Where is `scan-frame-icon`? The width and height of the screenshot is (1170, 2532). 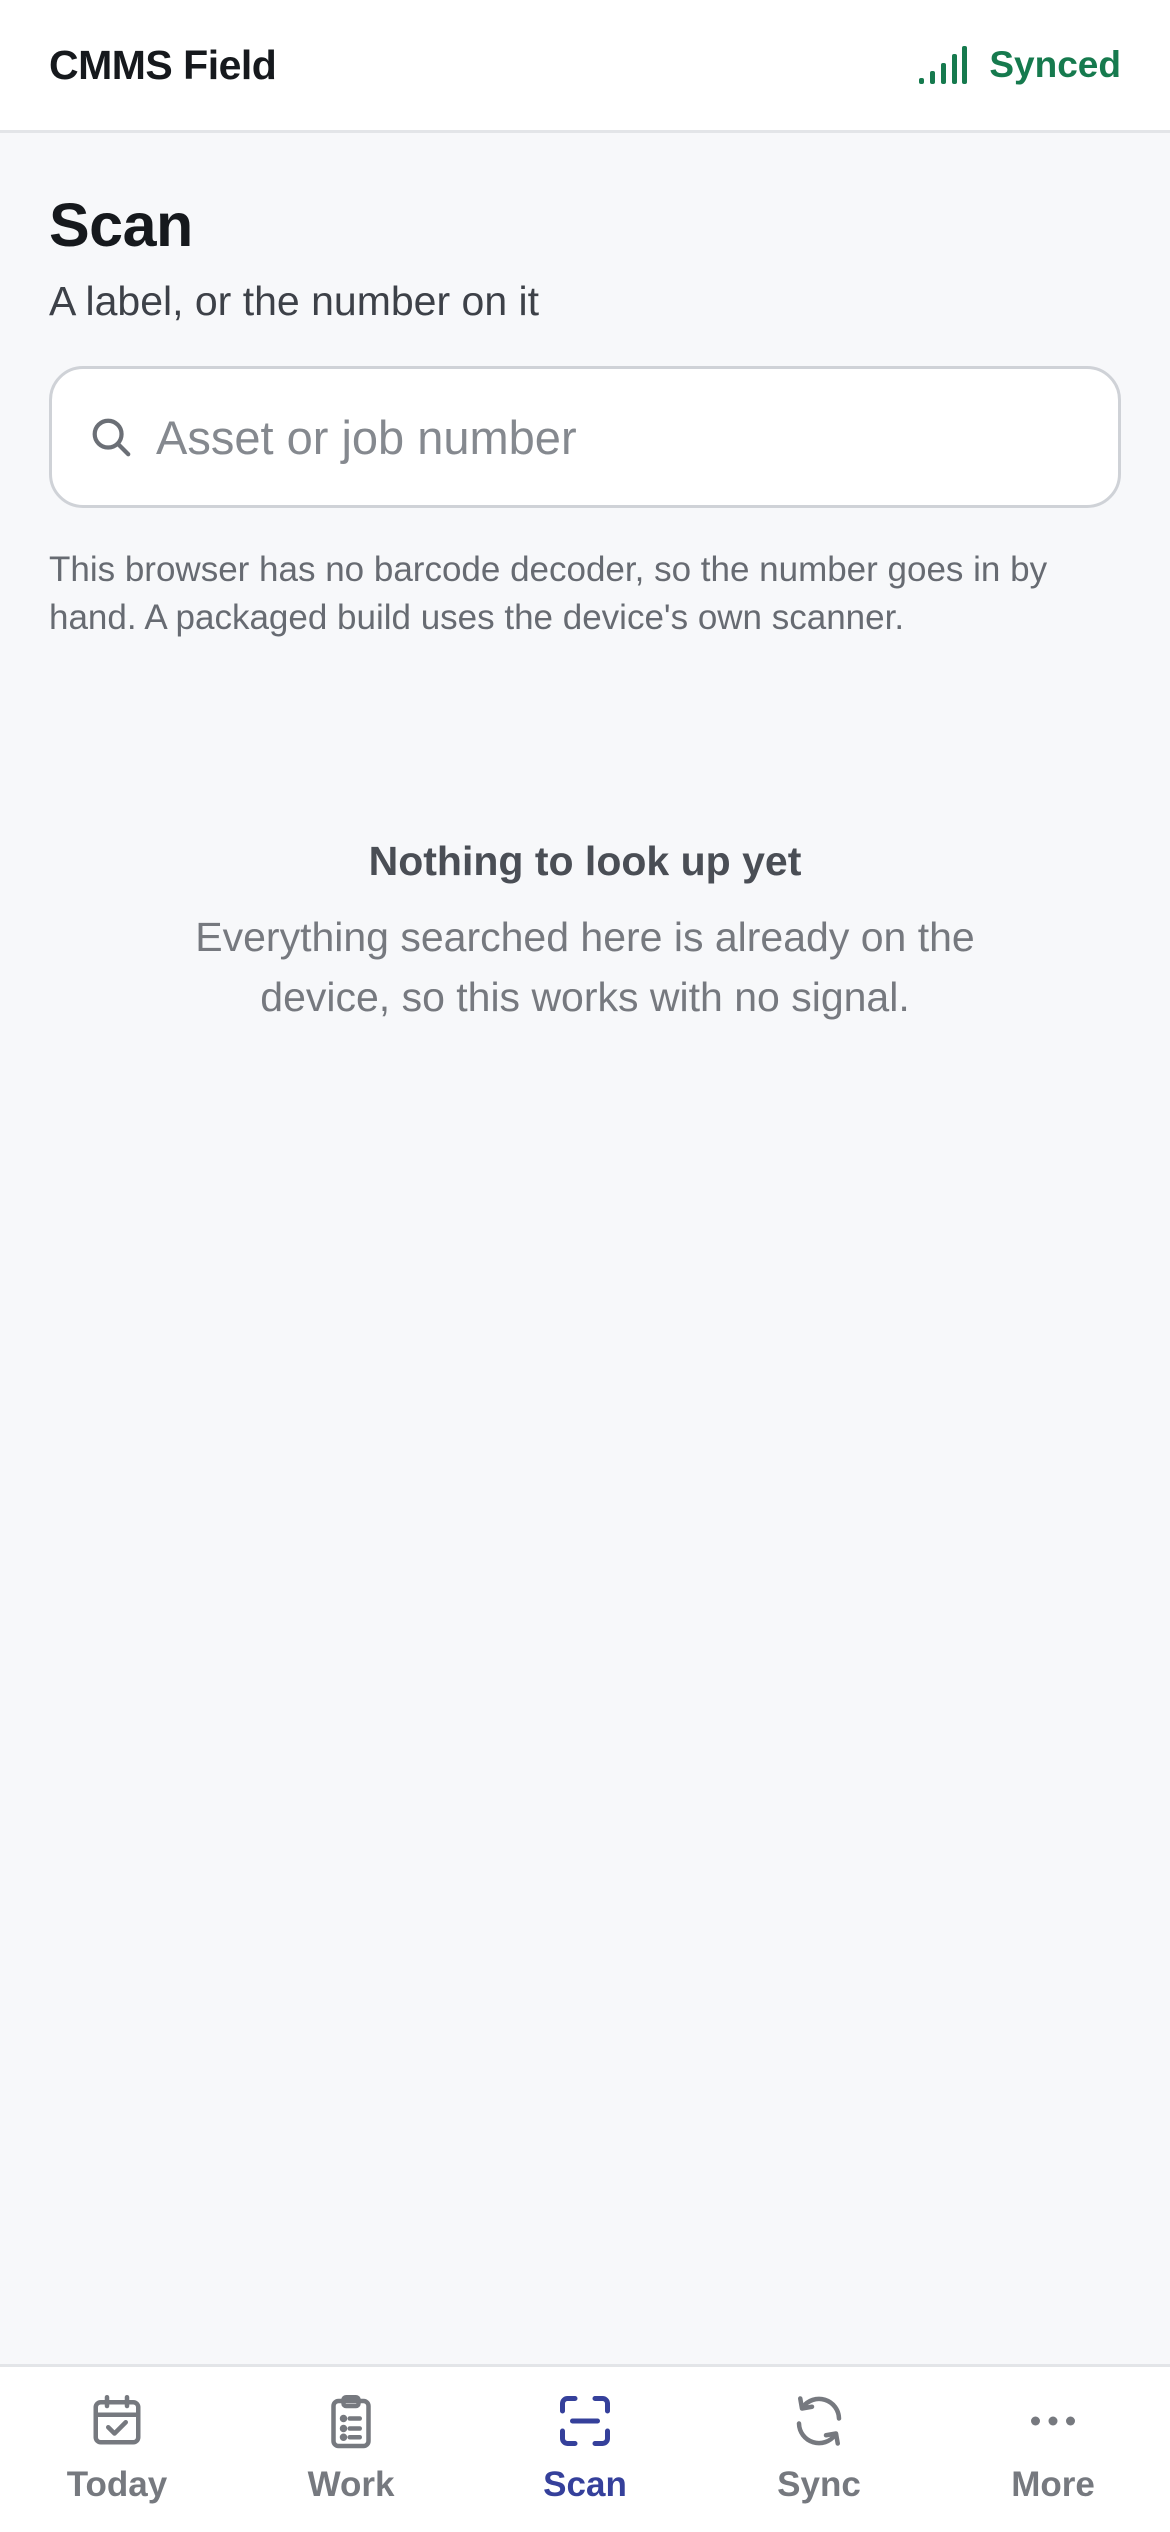
scan-frame-icon is located at coordinates (585, 2421).